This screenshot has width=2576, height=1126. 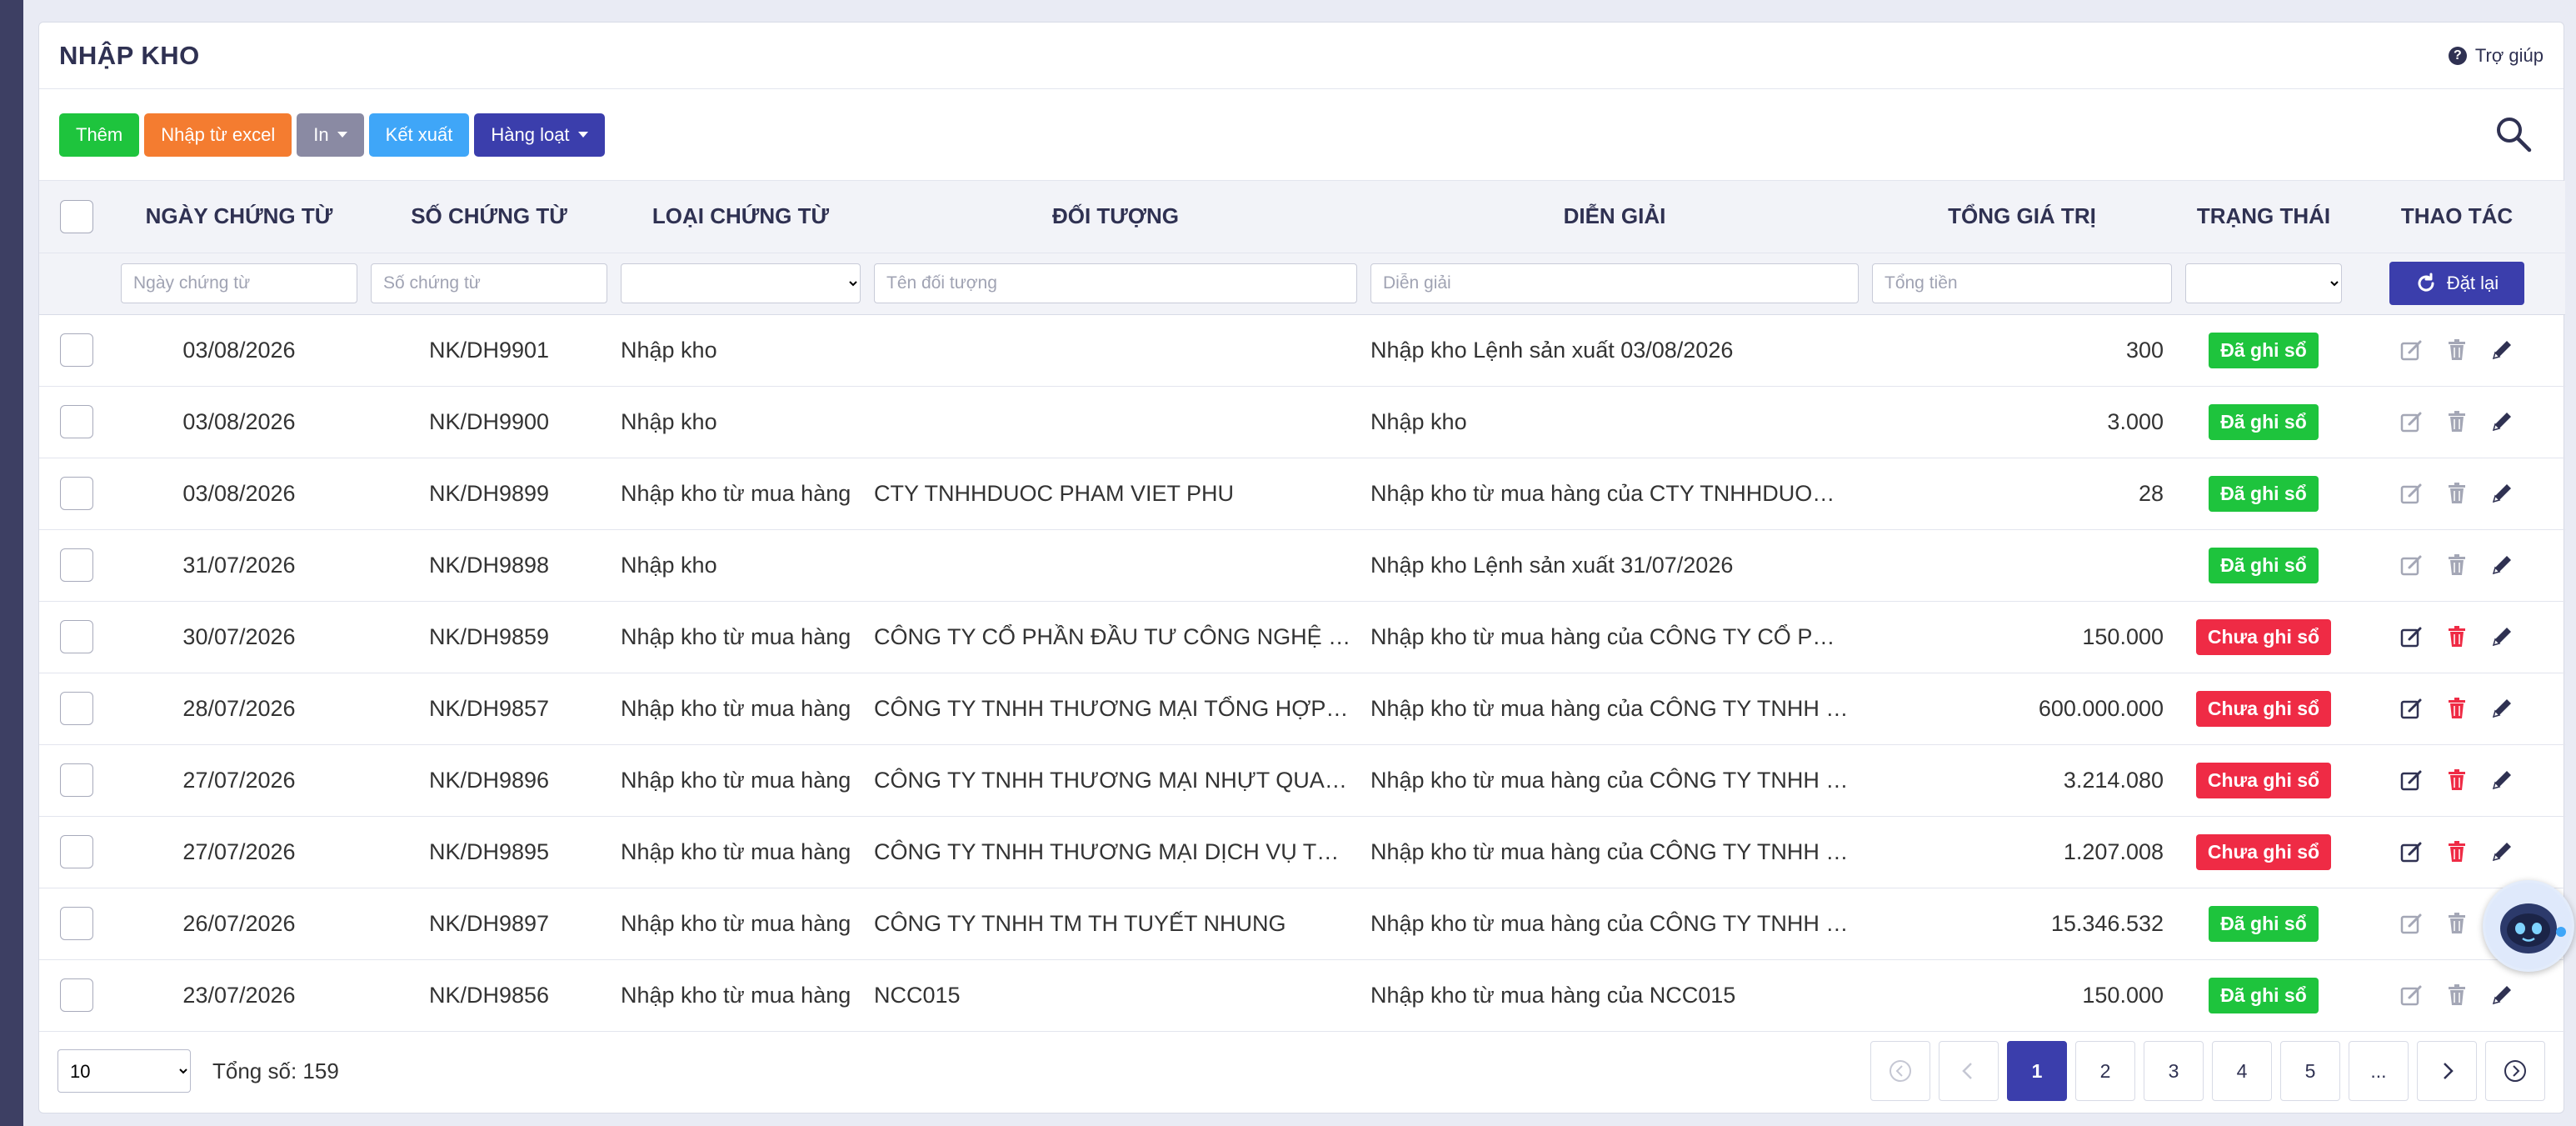 What do you see at coordinates (2514, 134) in the screenshot?
I see `search-icon` at bounding box center [2514, 134].